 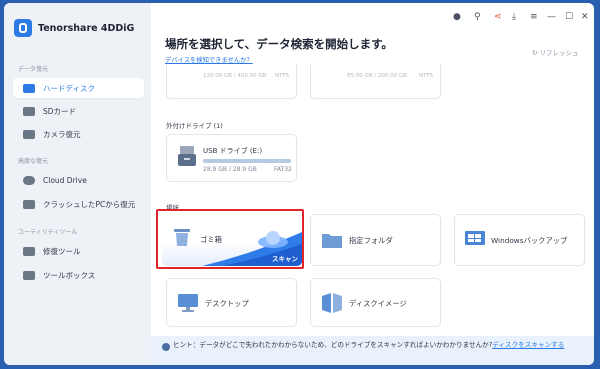 What do you see at coordinates (528, 345) in the screenshot?
I see `scan-disk-link: ディスクをスキャンする` at bounding box center [528, 345].